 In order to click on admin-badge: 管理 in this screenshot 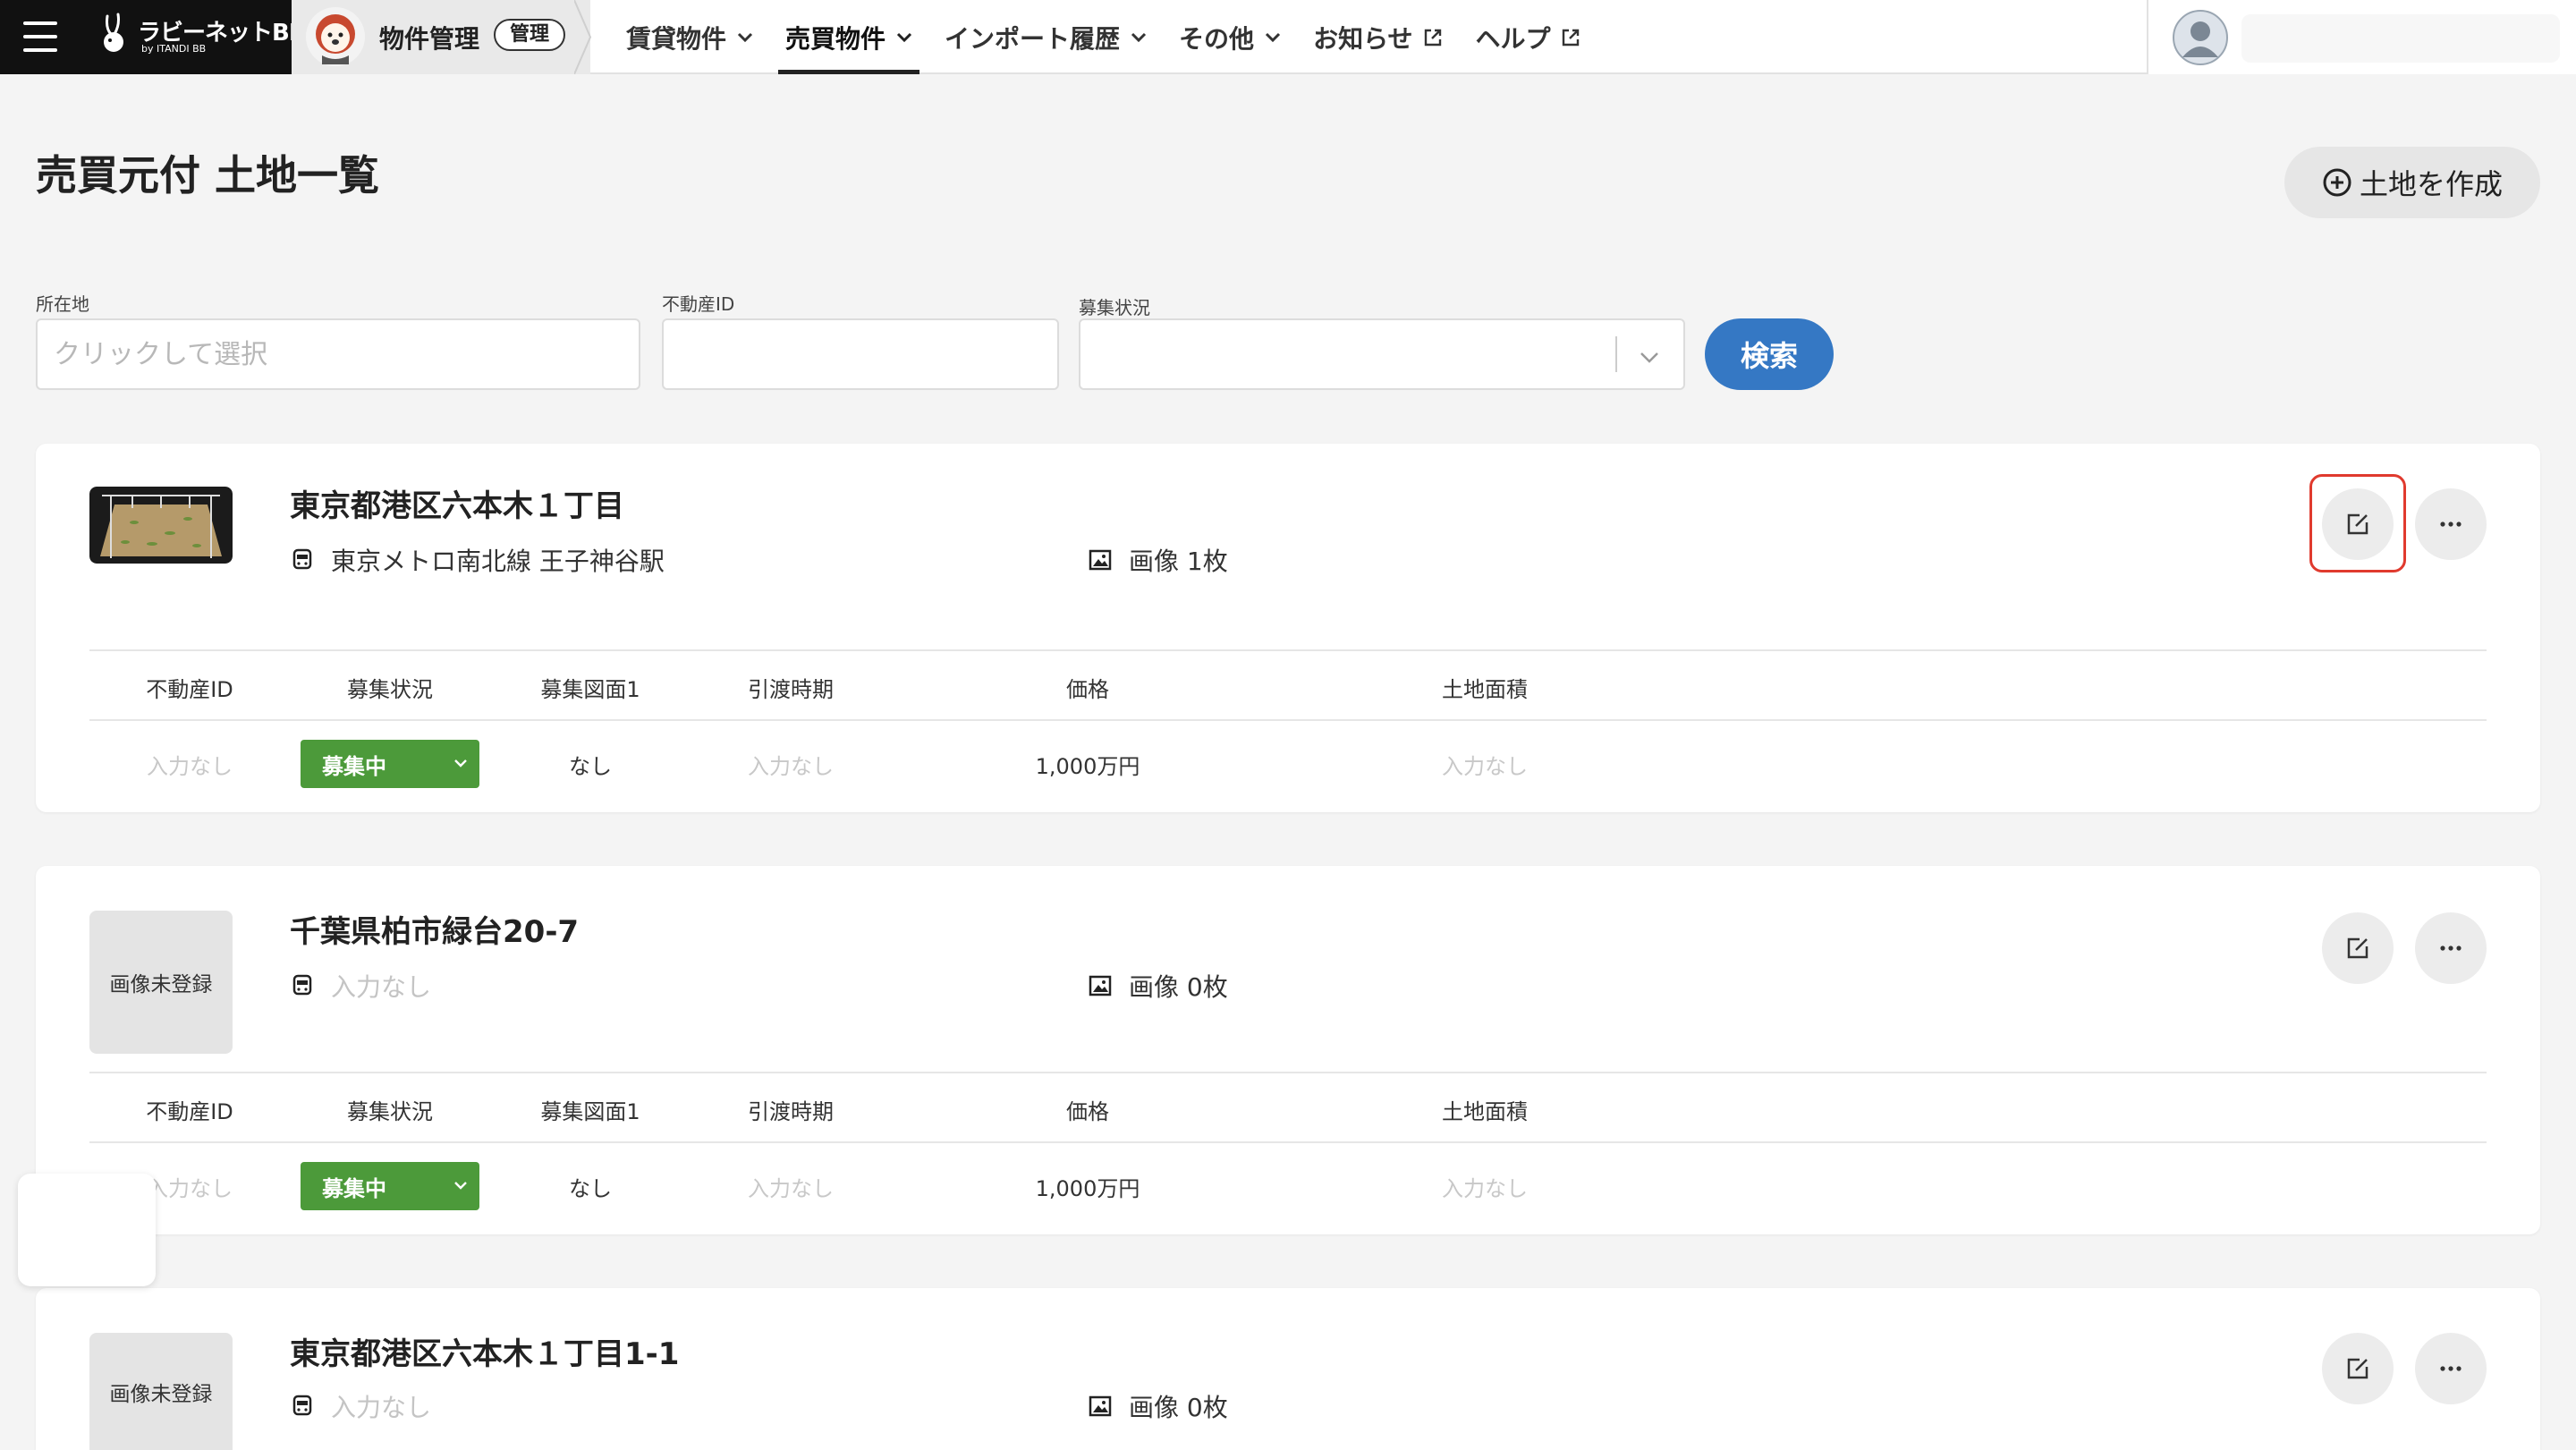, I will do `click(530, 35)`.